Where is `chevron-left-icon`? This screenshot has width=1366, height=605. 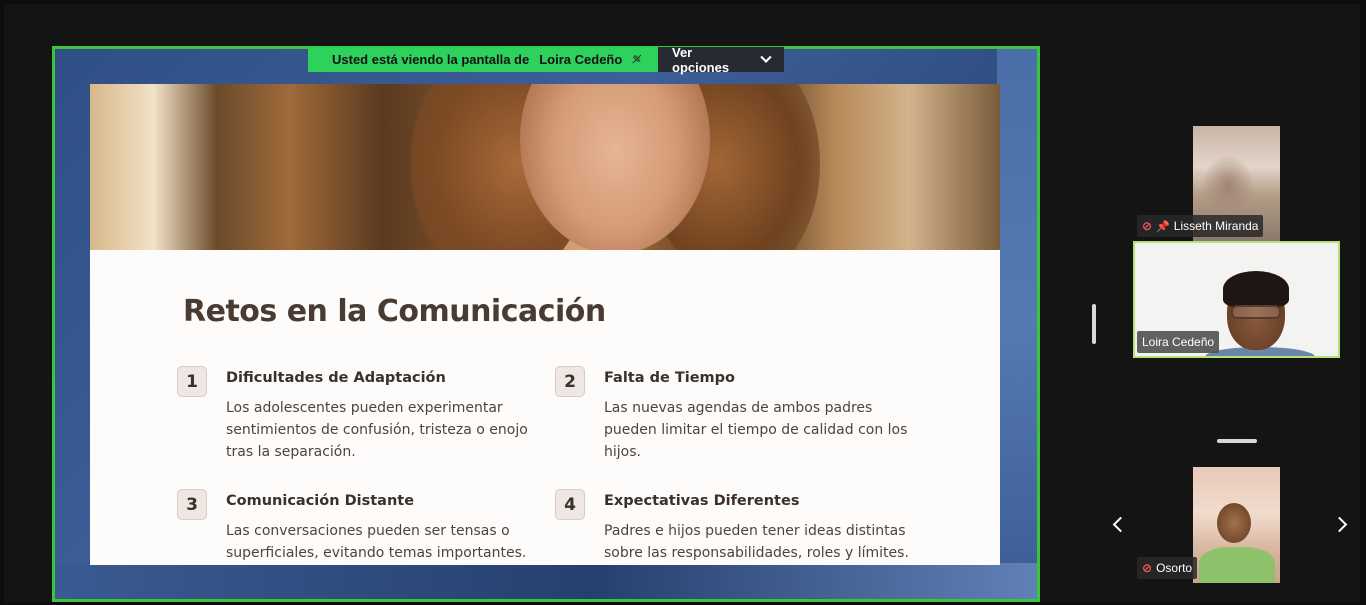
chevron-left-icon is located at coordinates (1120, 524).